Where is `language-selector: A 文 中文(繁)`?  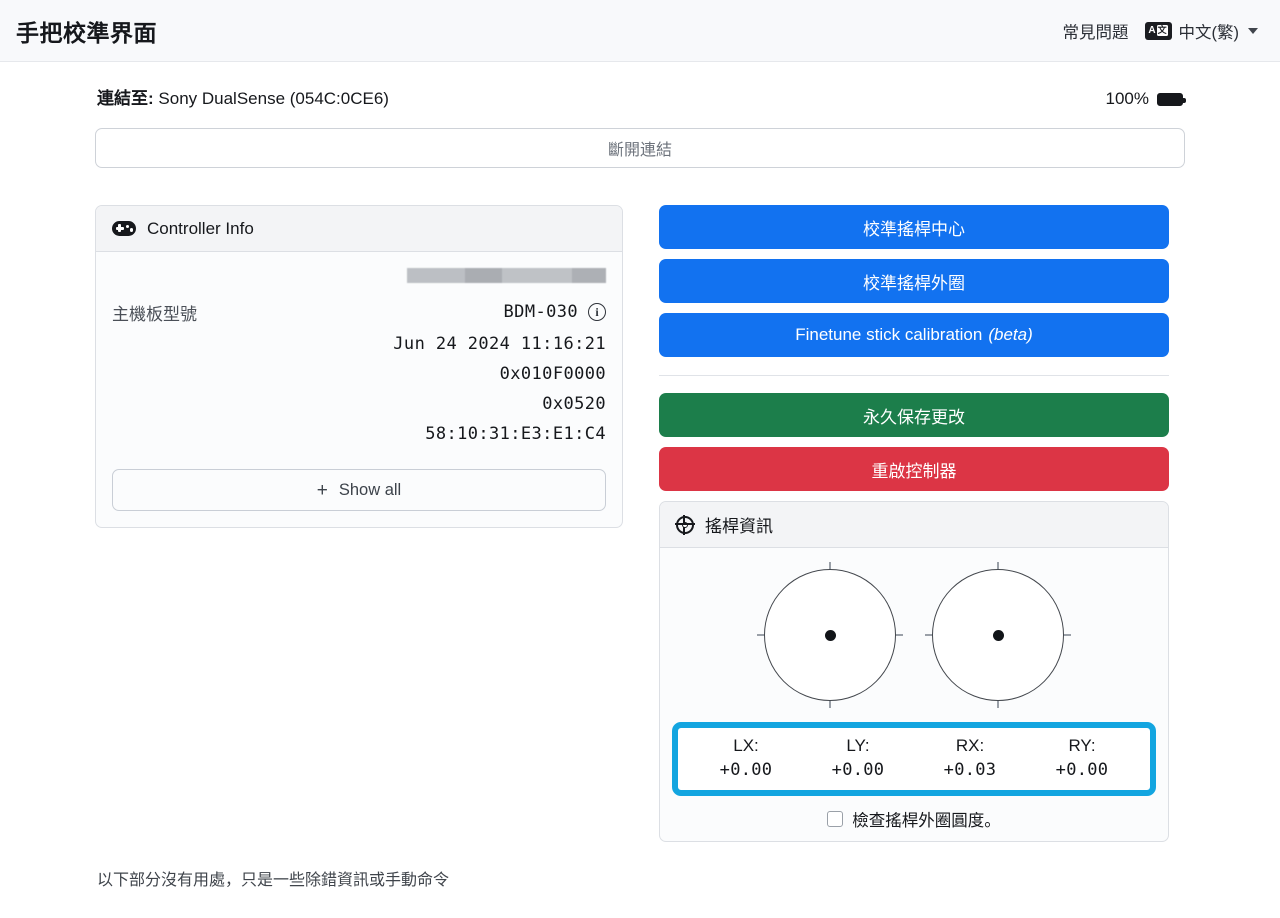 language-selector: A 文 中文(繁) is located at coordinates (1201, 31).